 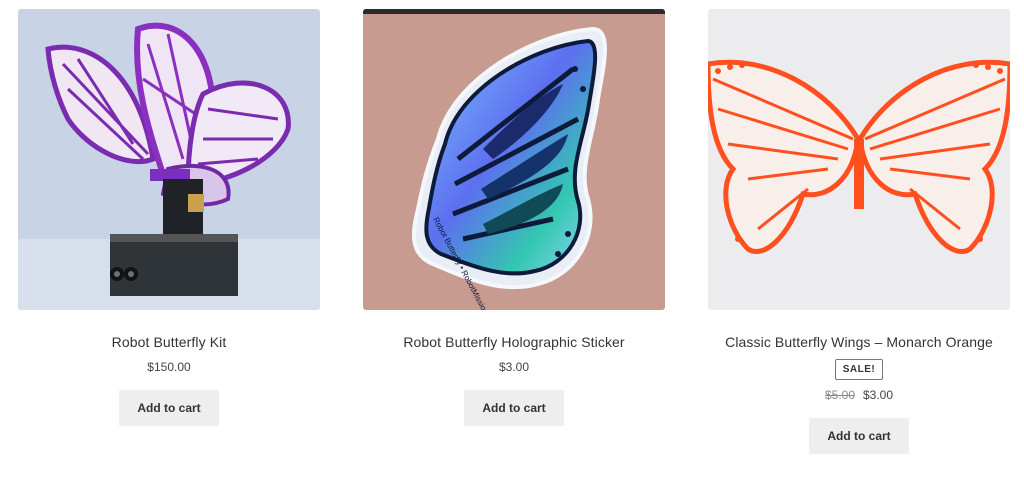 What do you see at coordinates (859, 369) in the screenshot?
I see `sale-badge: SALE!` at bounding box center [859, 369].